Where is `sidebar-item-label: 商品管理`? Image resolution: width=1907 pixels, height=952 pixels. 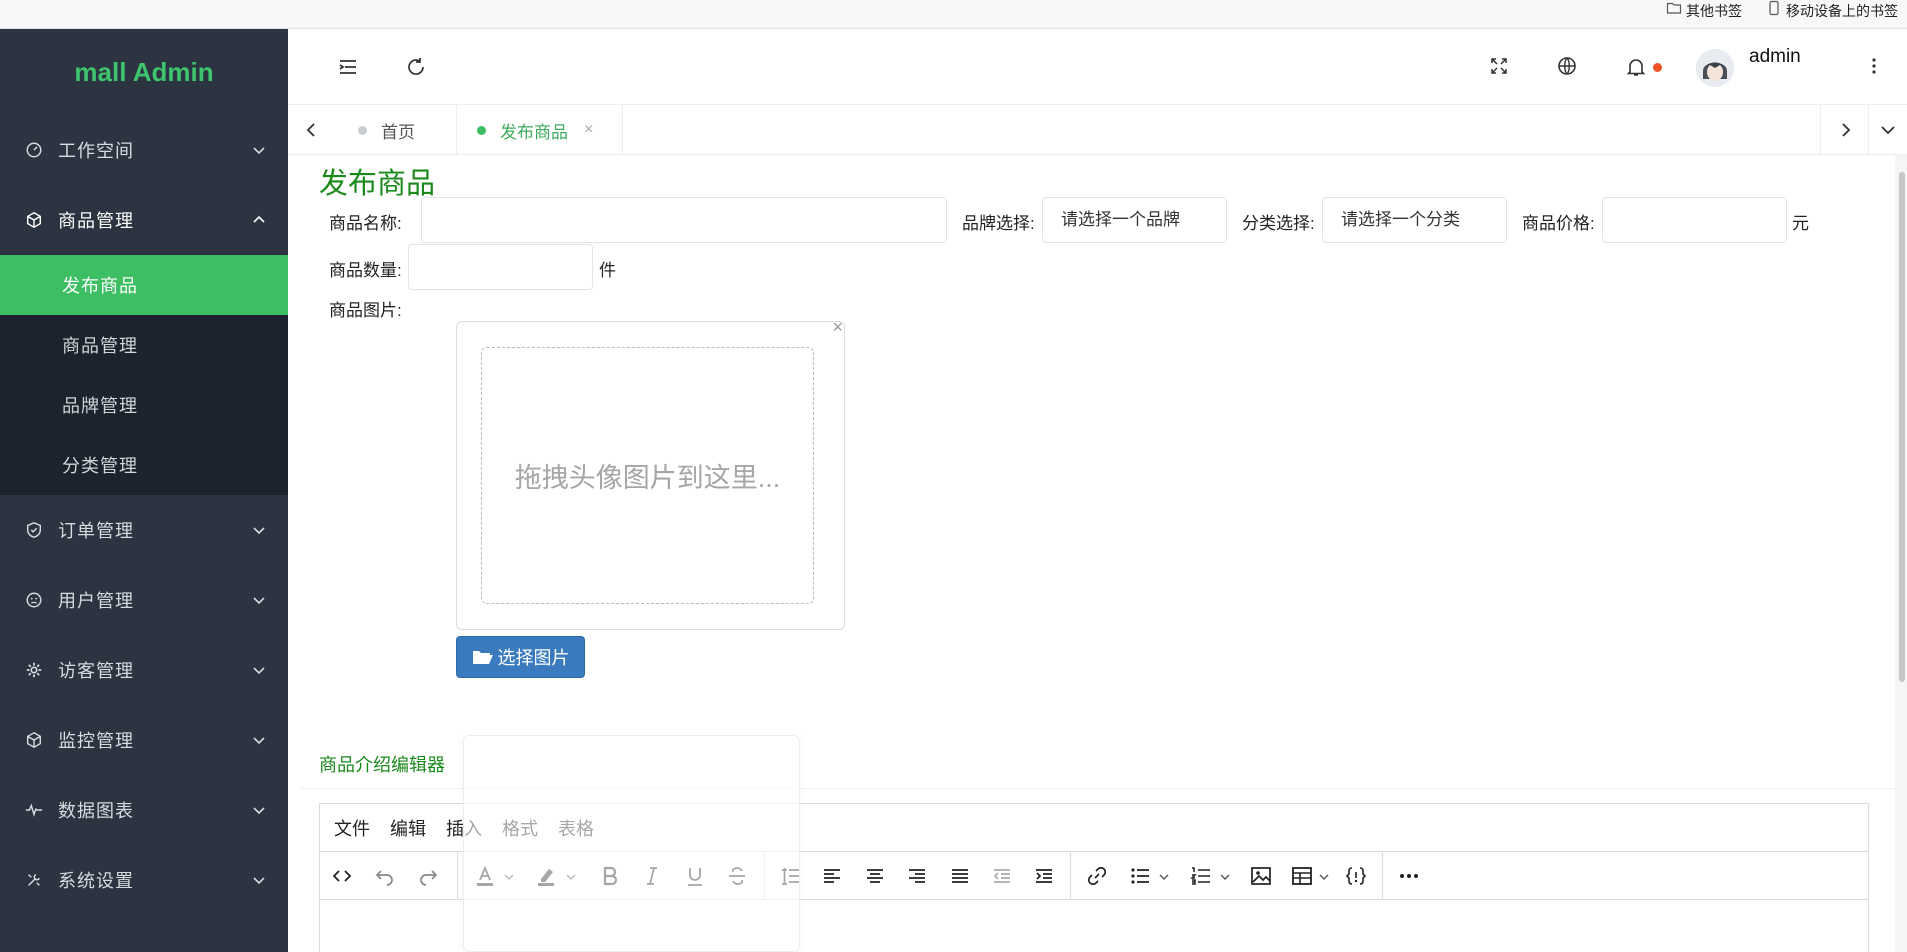 sidebar-item-label: 商品管理 is located at coordinates (96, 221).